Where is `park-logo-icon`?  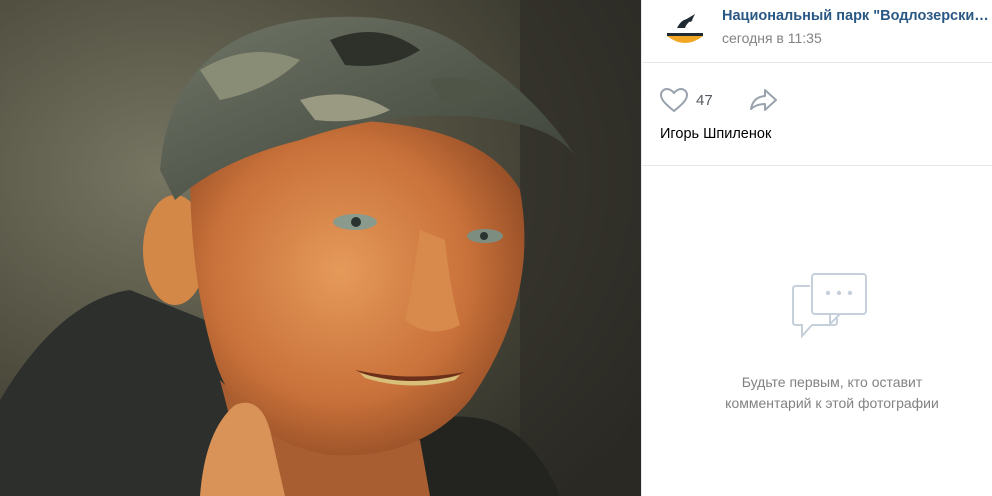
park-logo-icon is located at coordinates (685, 30).